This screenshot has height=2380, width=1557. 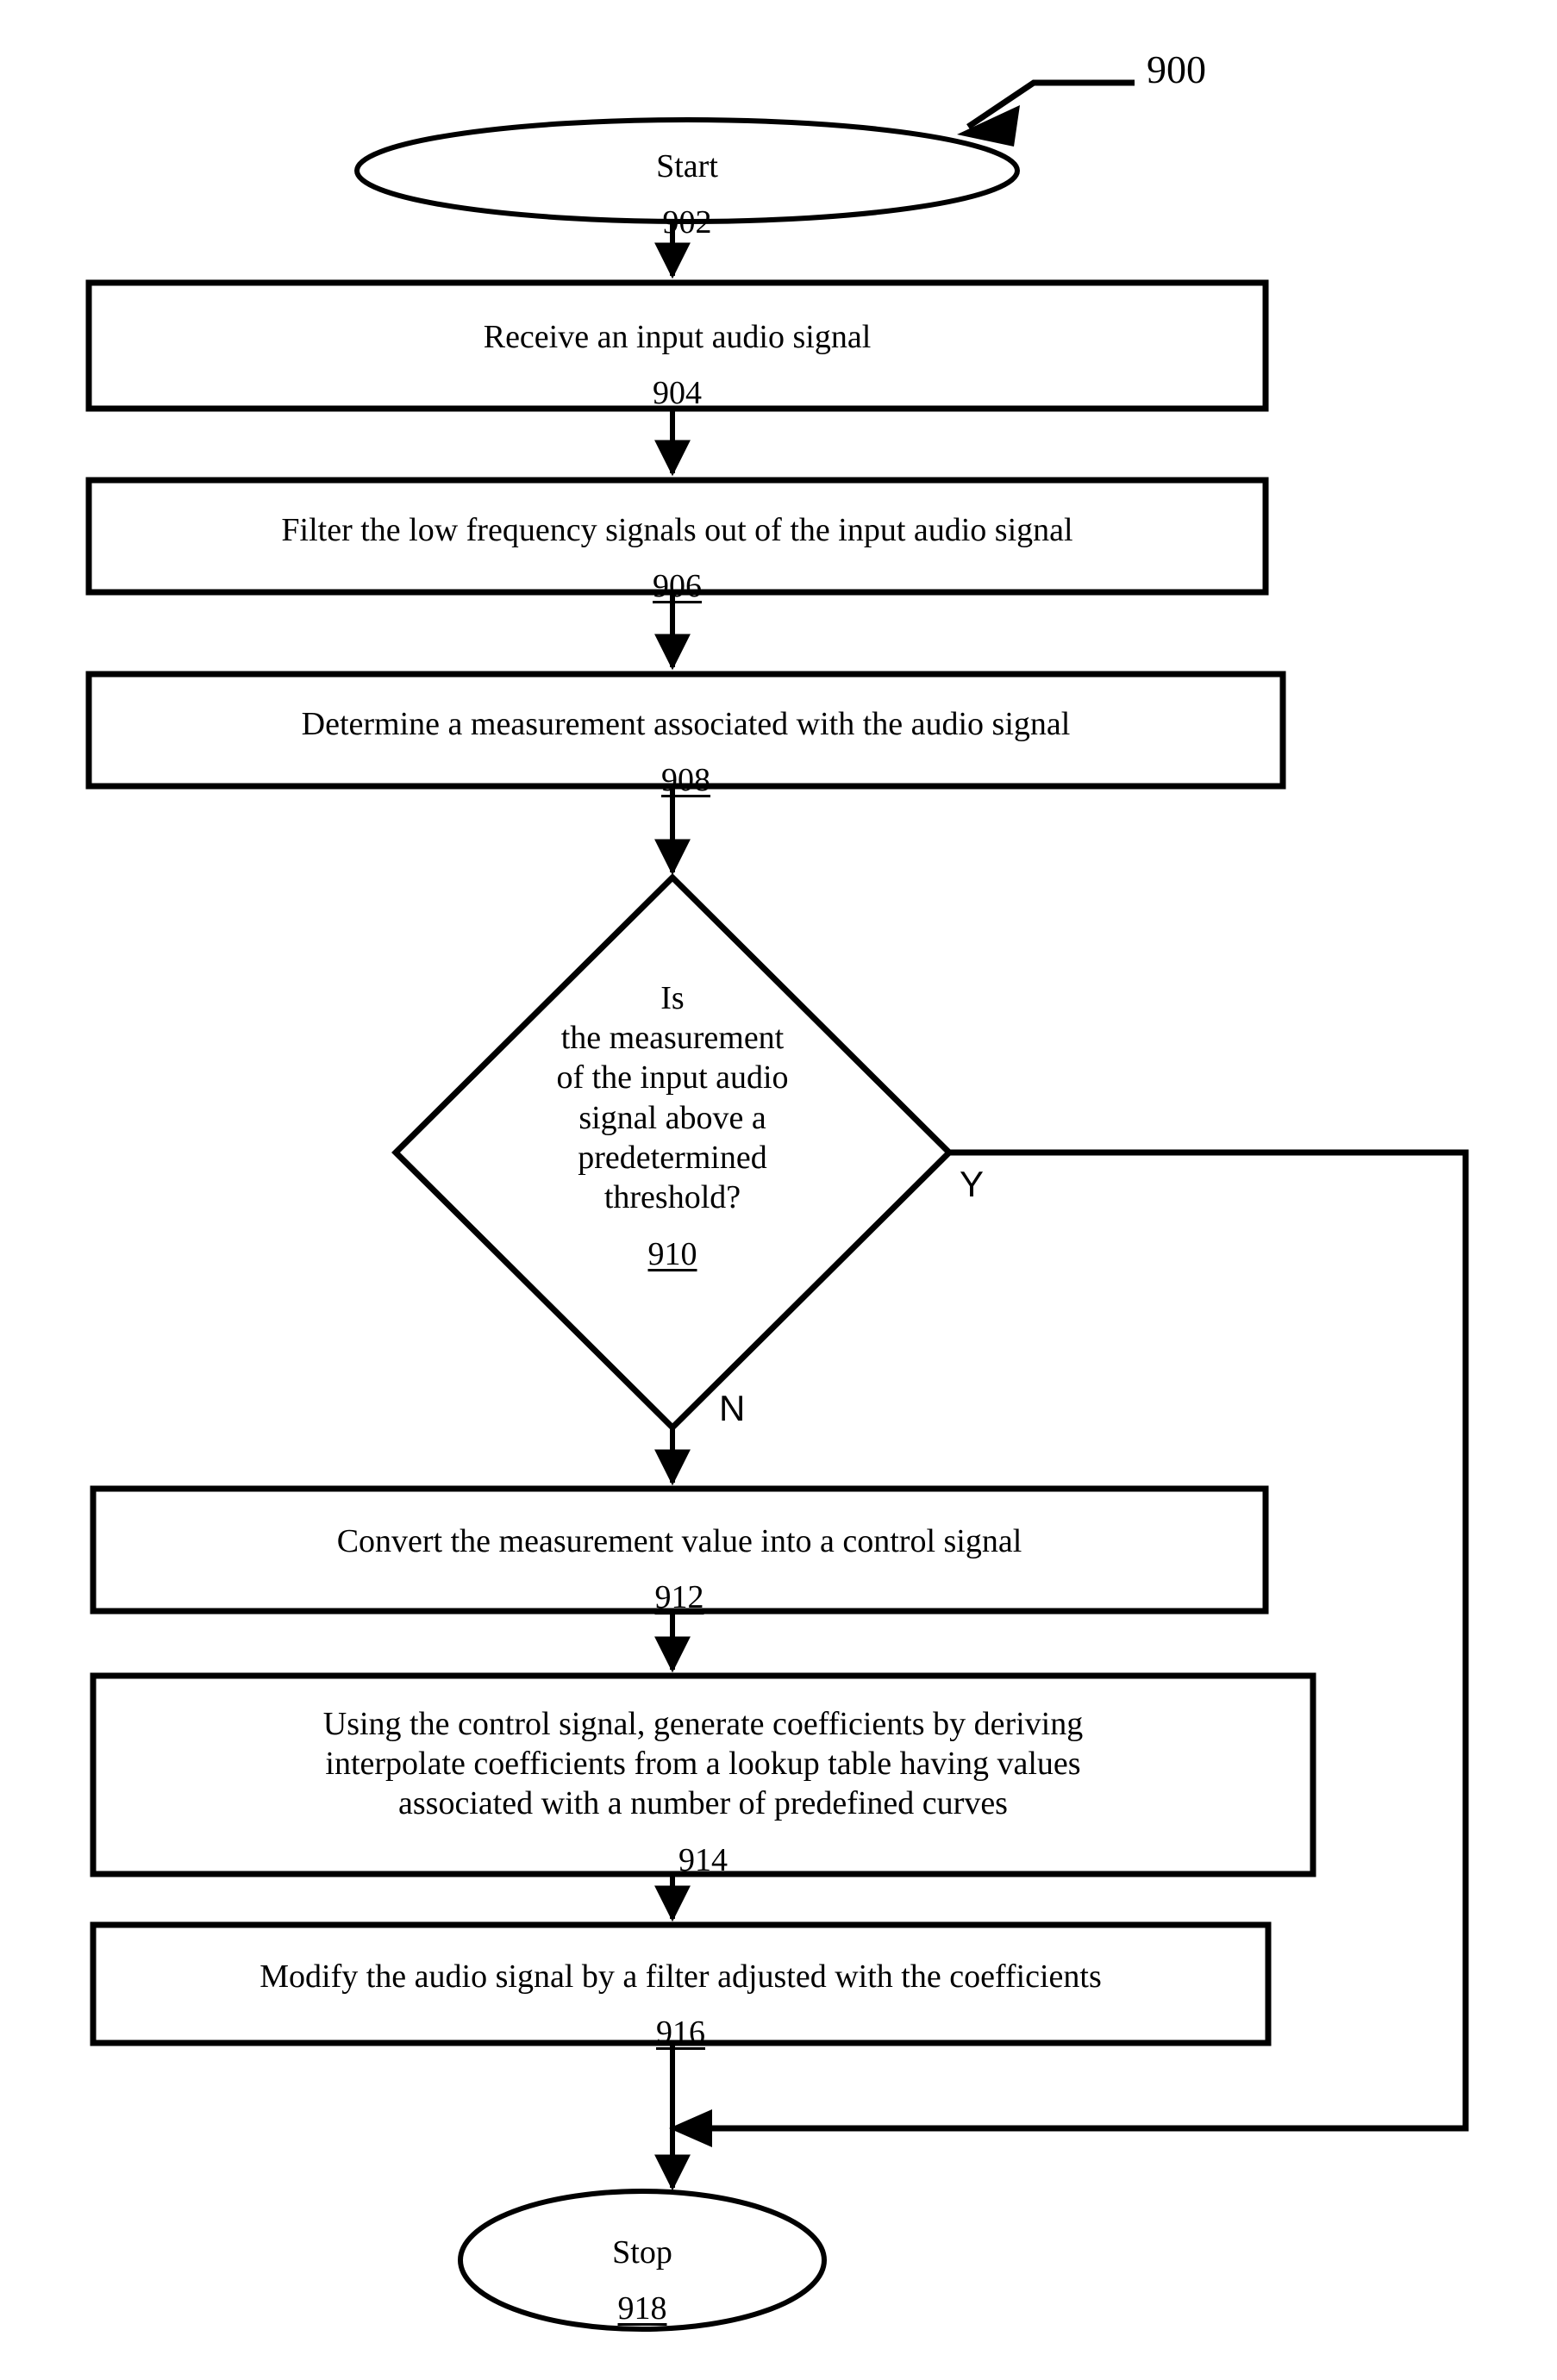 What do you see at coordinates (1046, 113) in the screenshot?
I see `figure-leader-arrow` at bounding box center [1046, 113].